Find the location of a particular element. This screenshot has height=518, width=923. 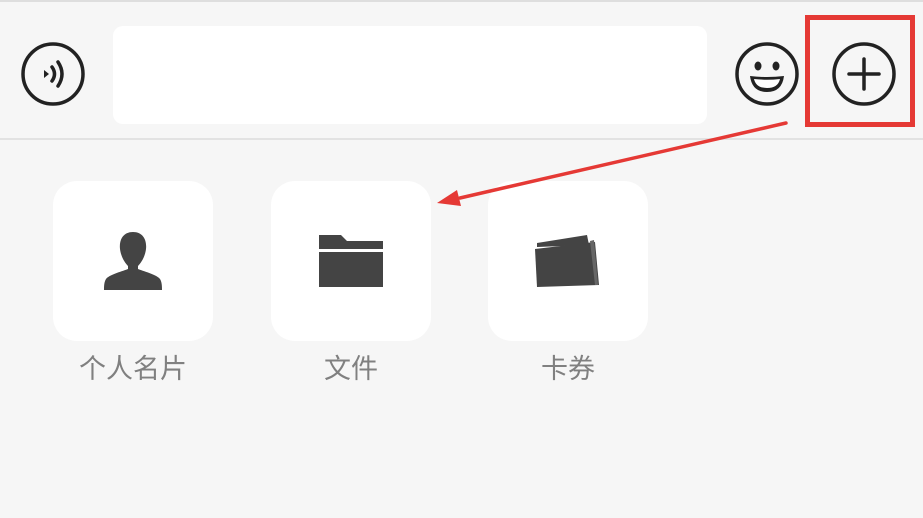

folder-icon is located at coordinates (351, 261).